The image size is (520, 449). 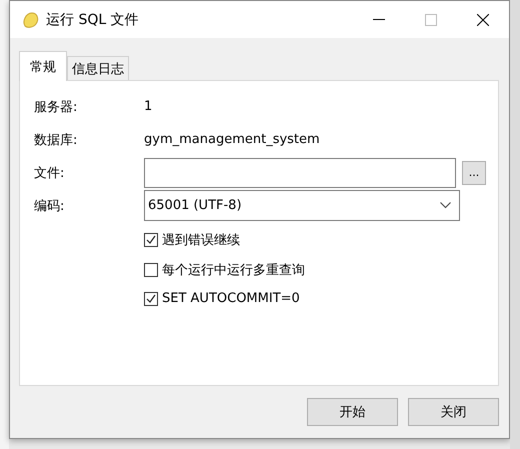 I want to click on field-label: 服务器:, so click(x=56, y=107).